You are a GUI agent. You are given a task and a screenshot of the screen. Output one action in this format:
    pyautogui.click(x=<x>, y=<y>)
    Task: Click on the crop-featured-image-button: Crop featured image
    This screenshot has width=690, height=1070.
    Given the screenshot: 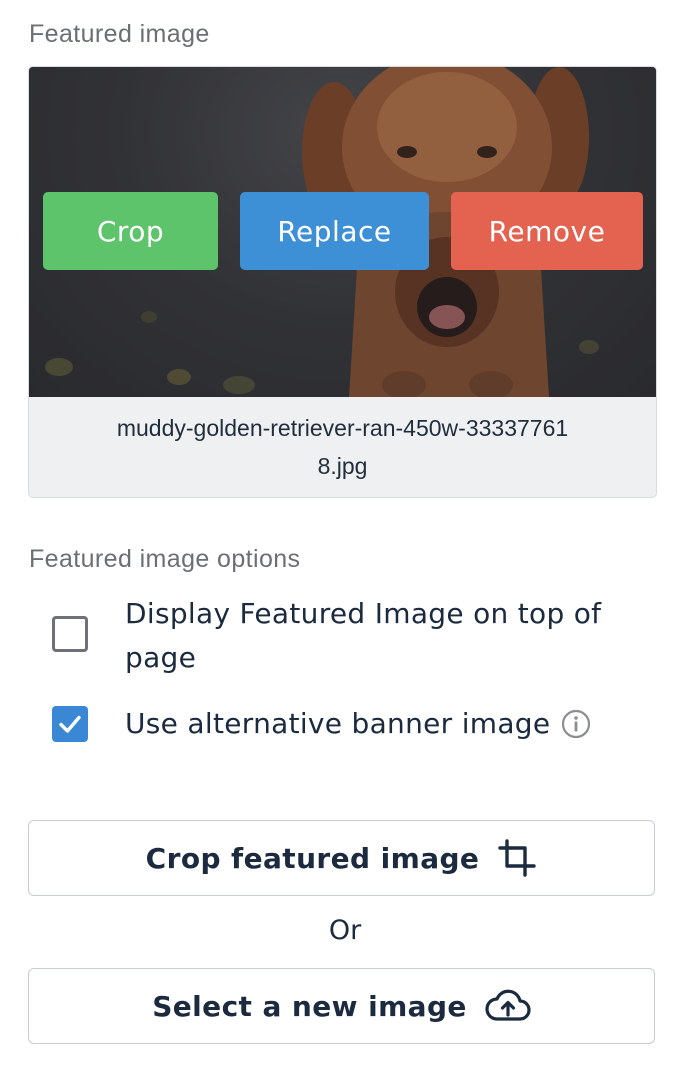 What is the action you would take?
    pyautogui.click(x=341, y=858)
    